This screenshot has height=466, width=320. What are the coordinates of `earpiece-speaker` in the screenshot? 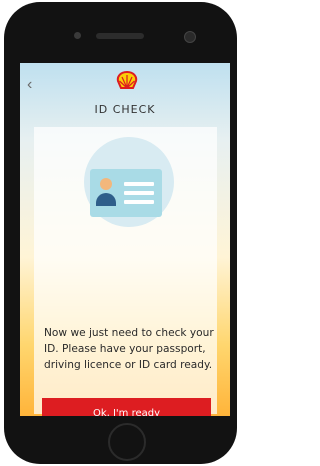 It's located at (120, 36).